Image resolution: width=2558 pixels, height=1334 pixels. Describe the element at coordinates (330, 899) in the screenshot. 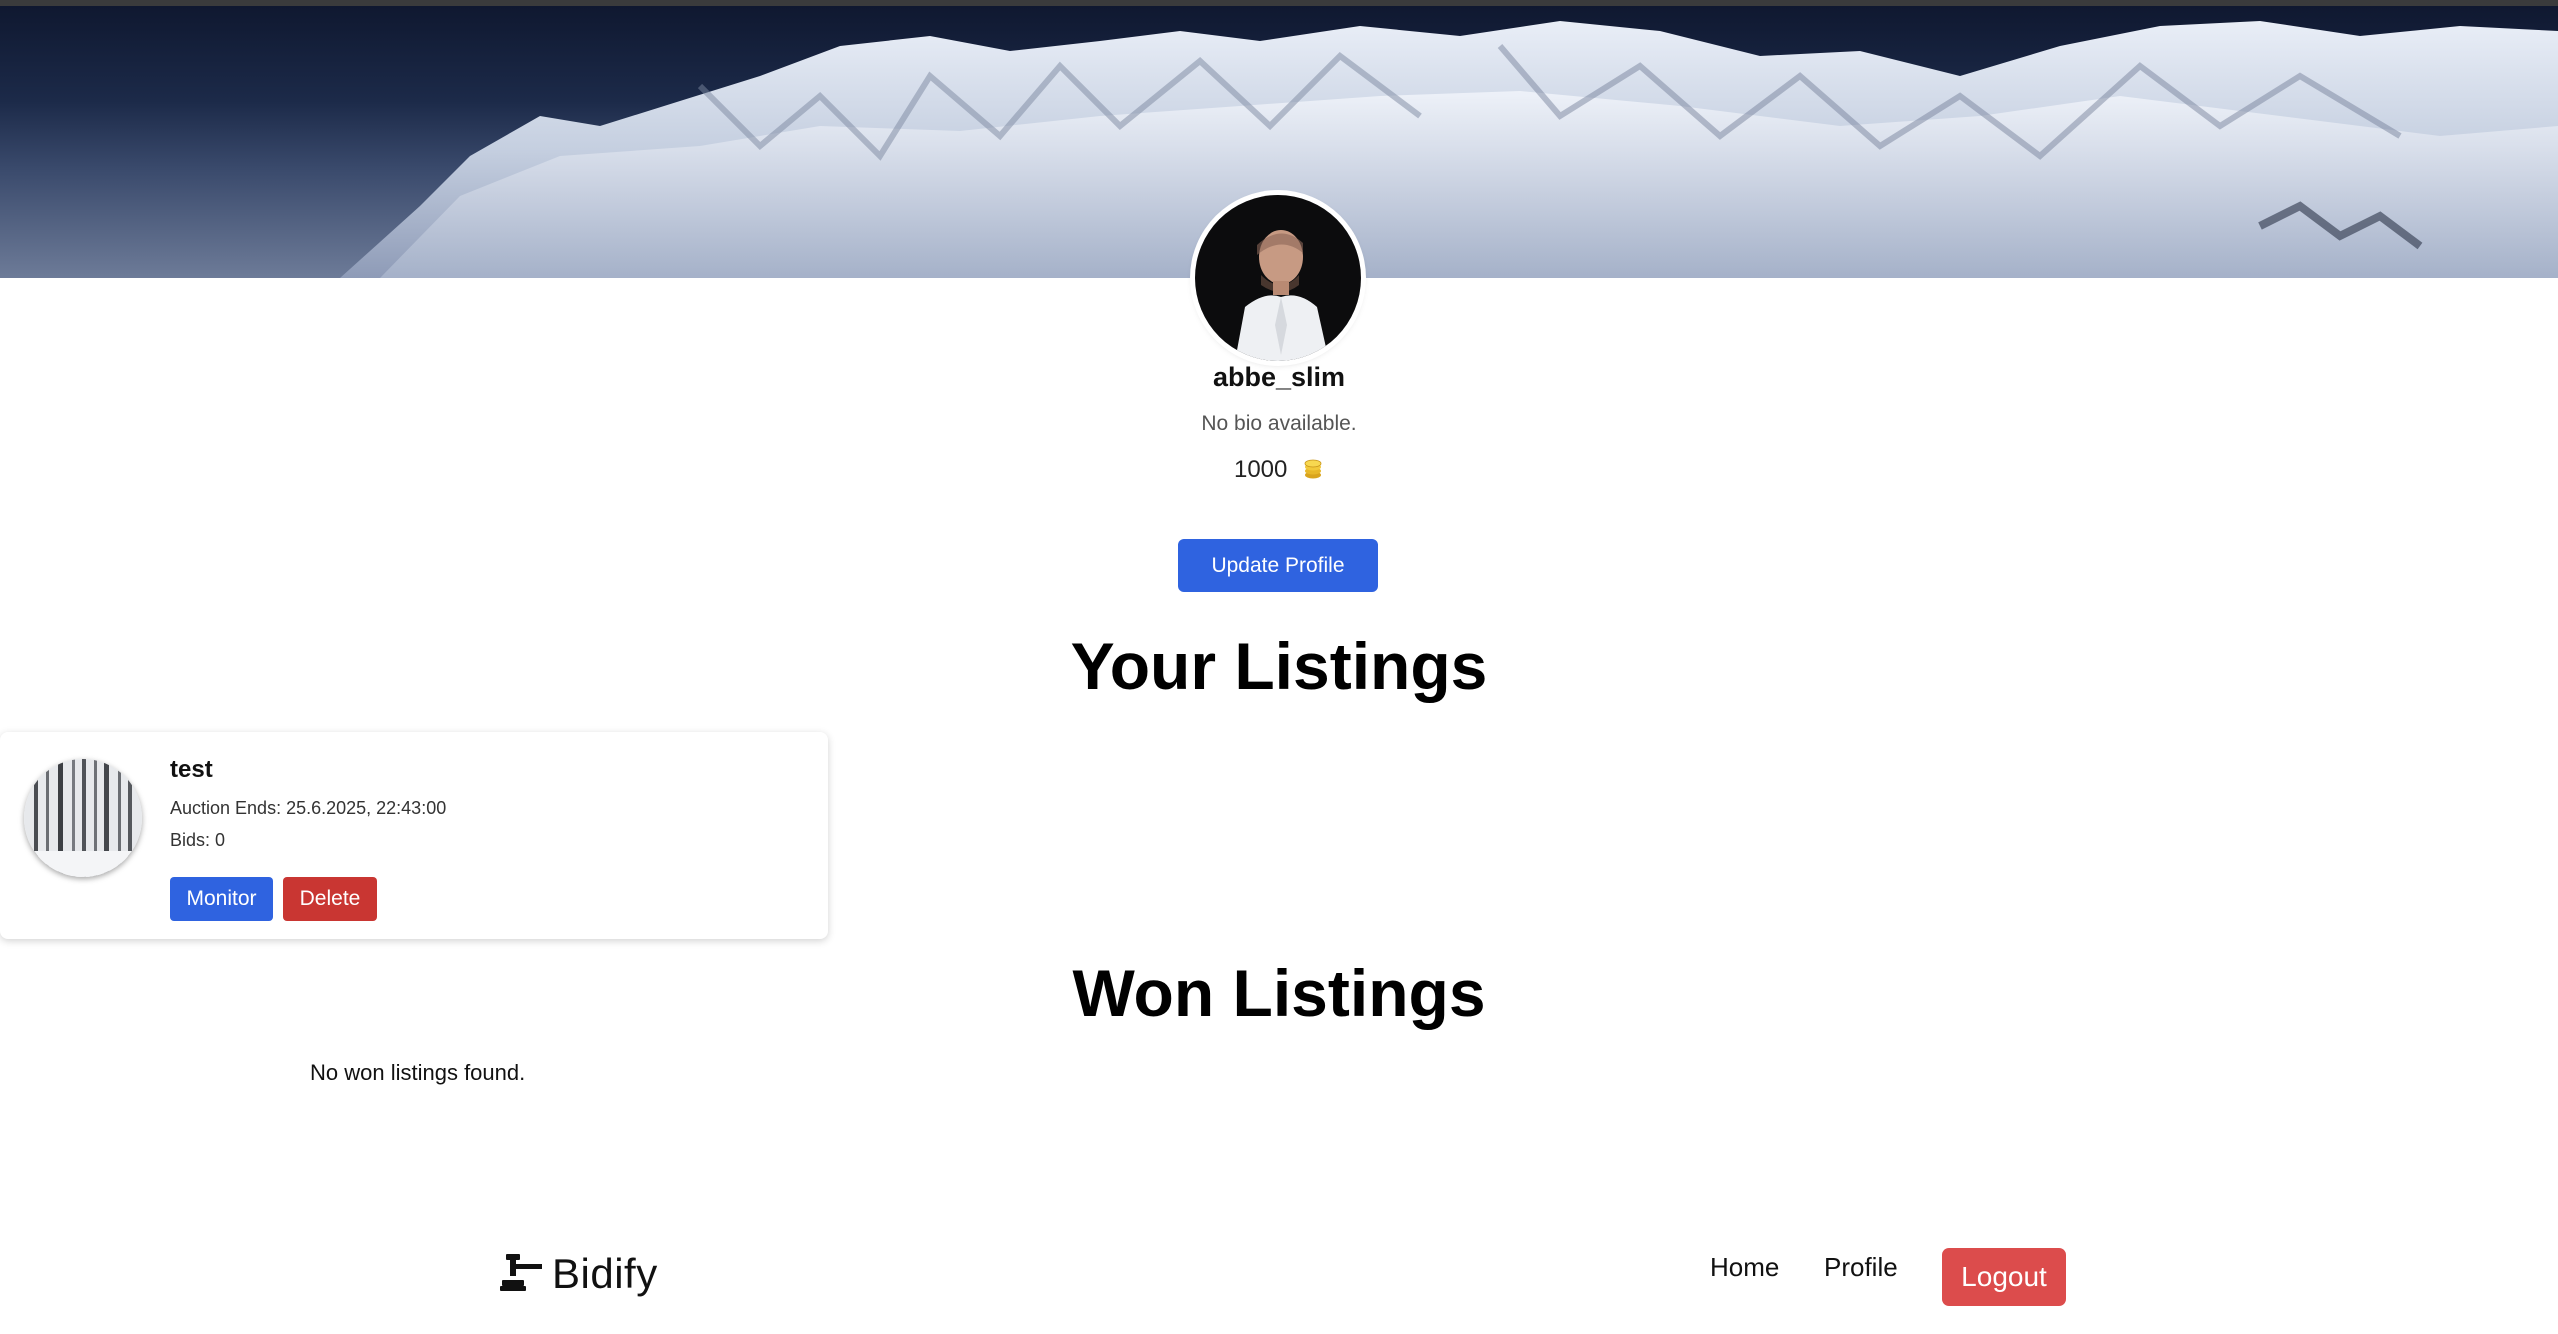

I see `delete-button: Delete` at that location.